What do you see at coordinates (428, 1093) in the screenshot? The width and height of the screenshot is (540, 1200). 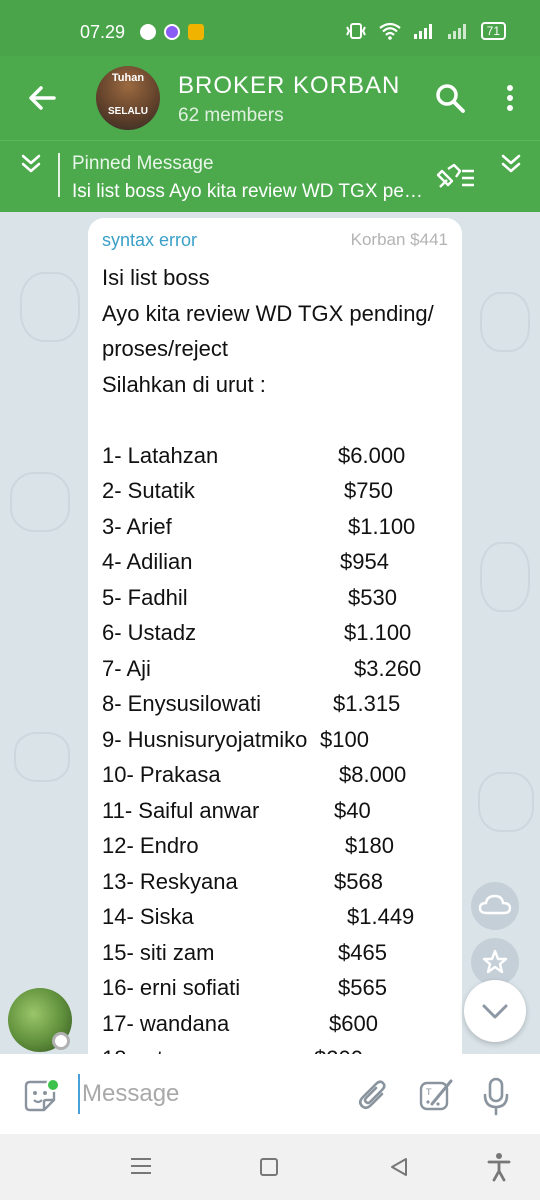 I see `svg-text: T` at bounding box center [428, 1093].